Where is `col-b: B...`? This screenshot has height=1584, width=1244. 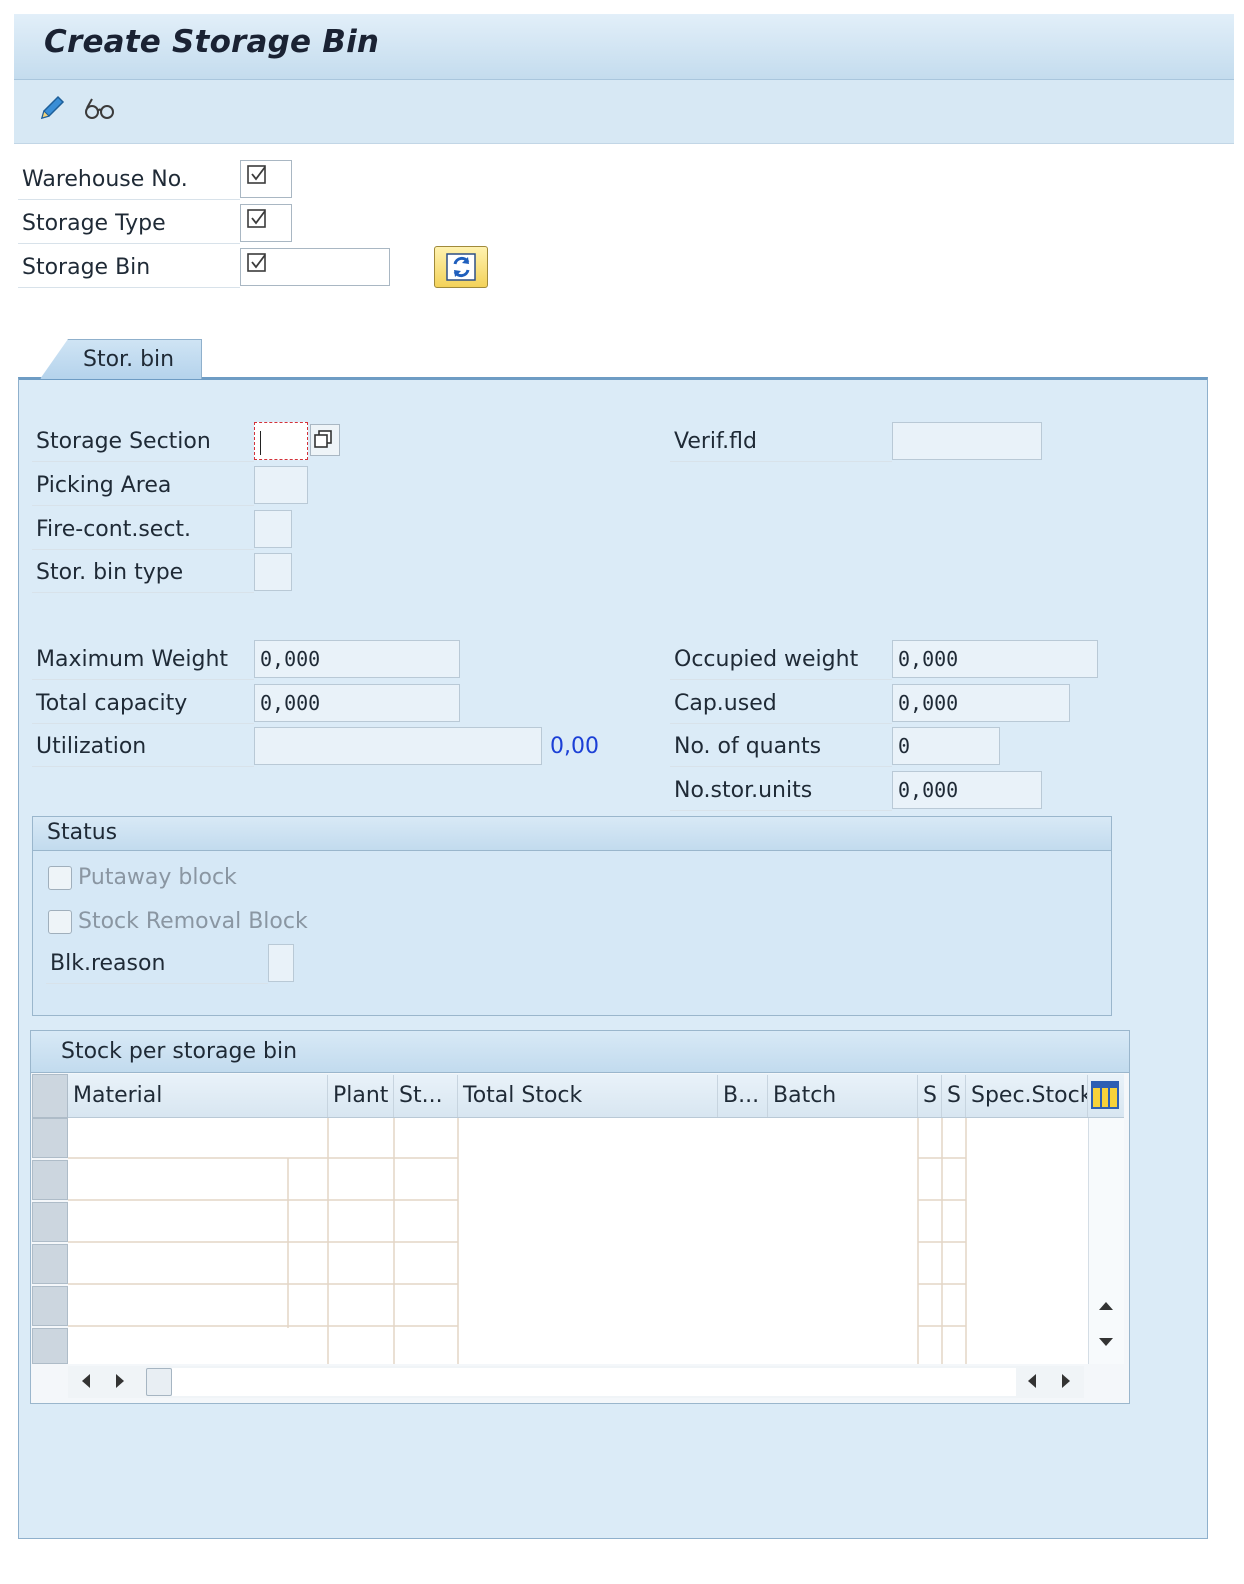
col-b: B... is located at coordinates (743, 1096).